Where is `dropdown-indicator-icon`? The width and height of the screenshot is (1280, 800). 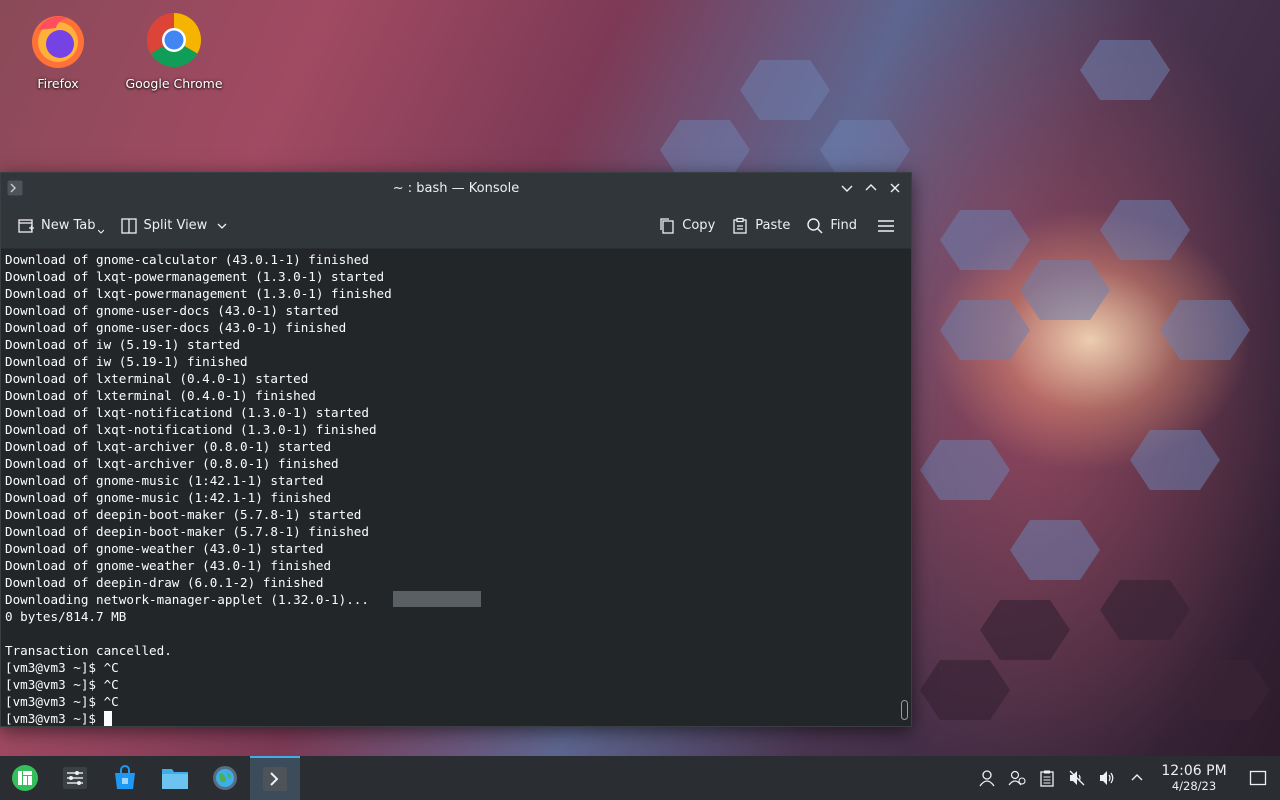 dropdown-indicator-icon is located at coordinates (100, 231).